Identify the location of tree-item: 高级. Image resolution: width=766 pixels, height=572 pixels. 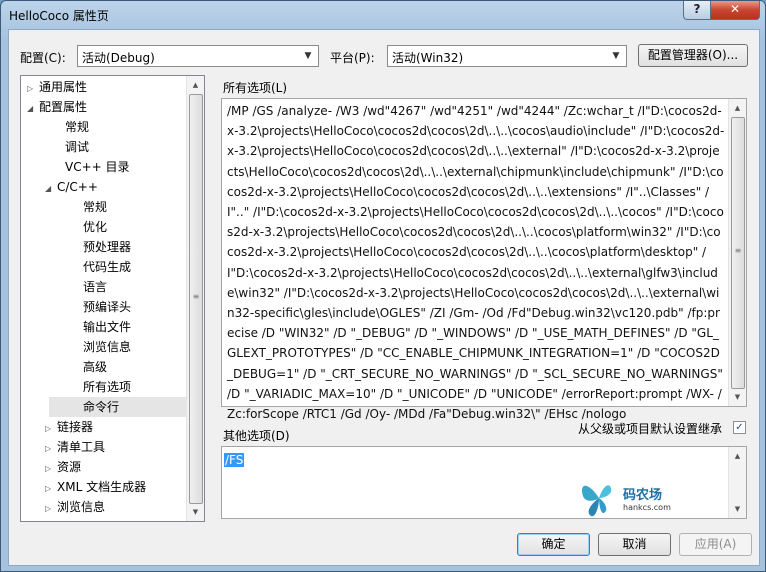
(95, 367).